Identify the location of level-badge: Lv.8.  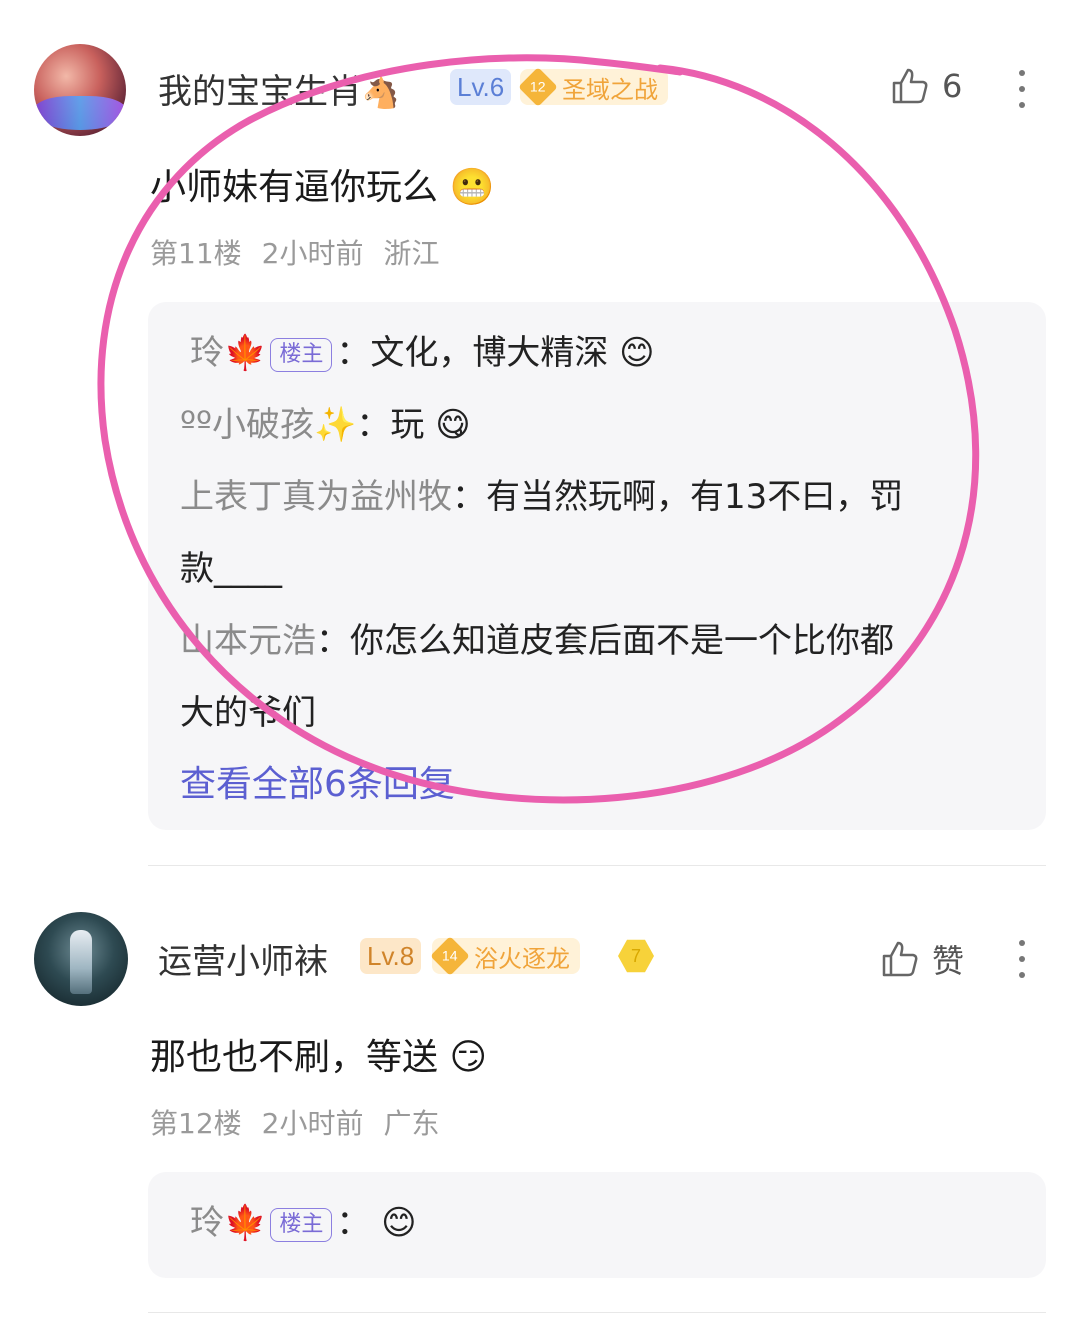
(391, 956).